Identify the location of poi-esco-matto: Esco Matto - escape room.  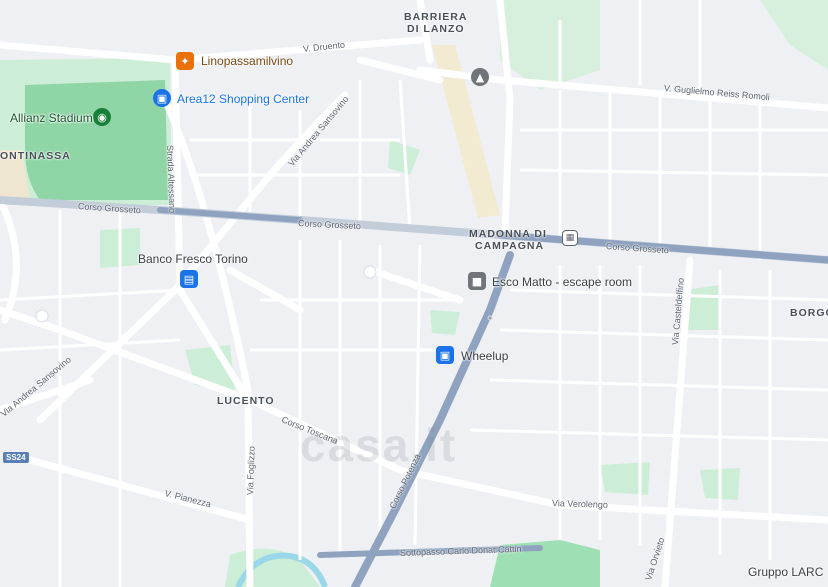
(562, 282).